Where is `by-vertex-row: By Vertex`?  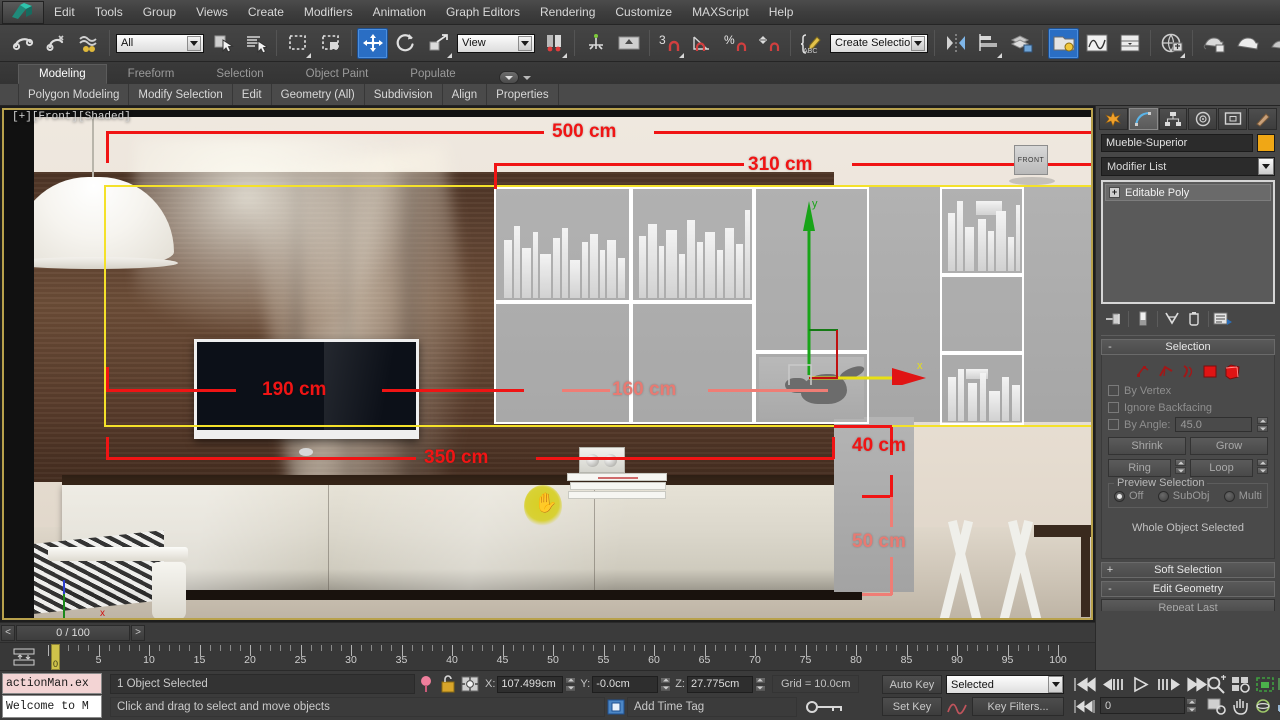
by-vertex-row: By Vertex is located at coordinates (1188, 390).